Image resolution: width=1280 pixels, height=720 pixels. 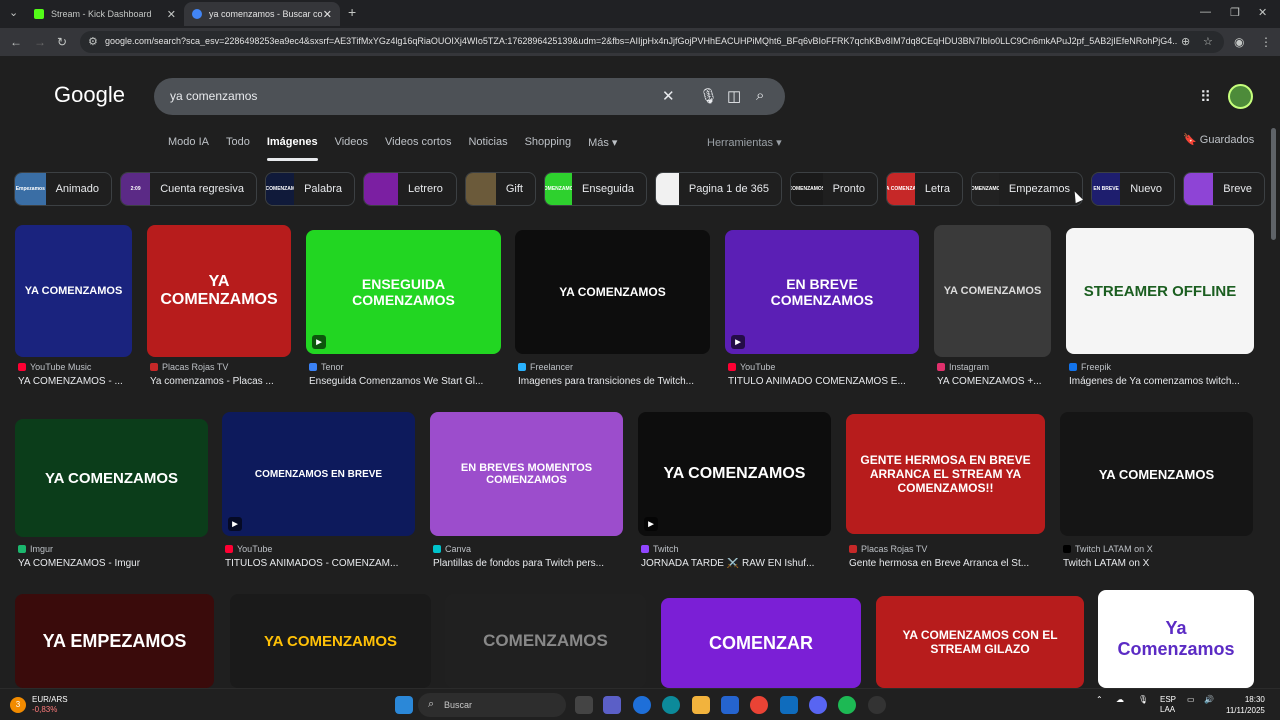 What do you see at coordinates (1235, 12) in the screenshot?
I see `maximize-icon: ❐` at bounding box center [1235, 12].